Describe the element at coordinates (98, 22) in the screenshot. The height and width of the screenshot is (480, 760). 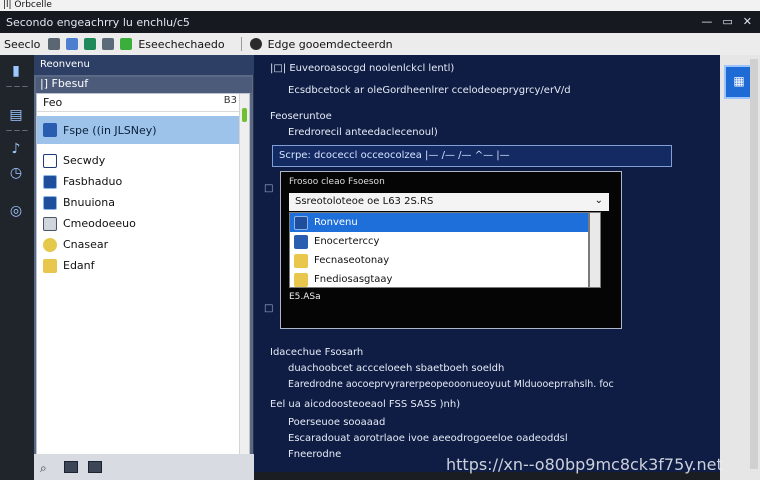
I see `app-title: Secondo engeachrry lu enchlu/c5` at that location.